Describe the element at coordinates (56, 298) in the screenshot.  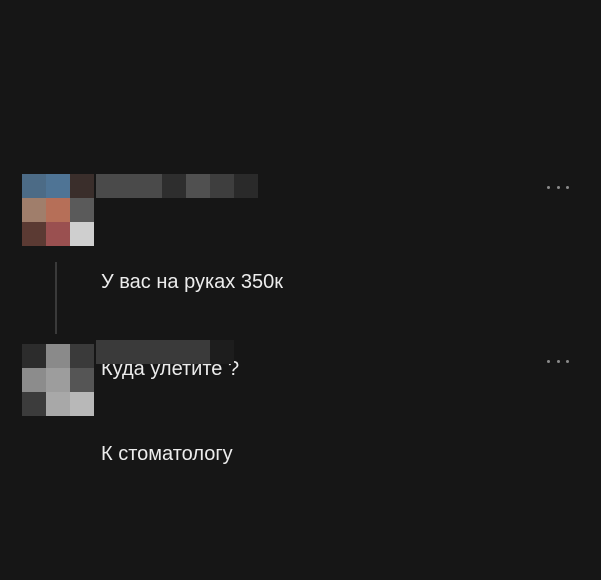
I see `thread-connector-line` at that location.